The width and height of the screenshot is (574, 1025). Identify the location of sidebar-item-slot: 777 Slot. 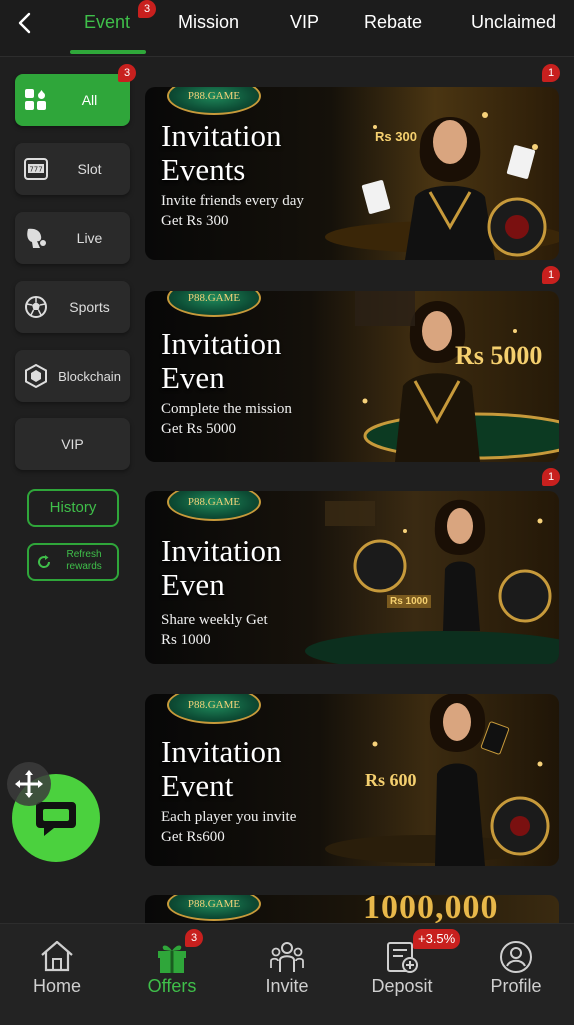
(72, 169).